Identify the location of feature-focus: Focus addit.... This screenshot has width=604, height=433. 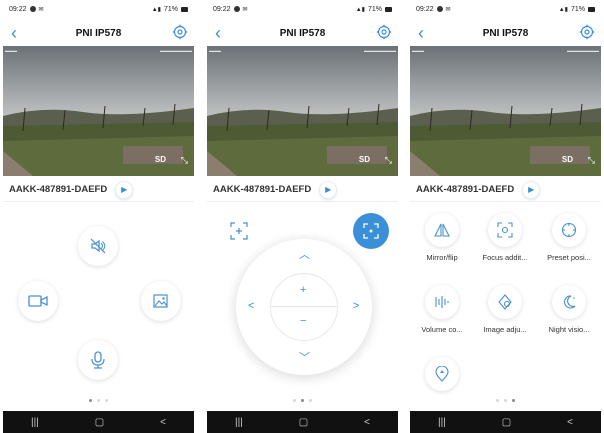
(505, 237).